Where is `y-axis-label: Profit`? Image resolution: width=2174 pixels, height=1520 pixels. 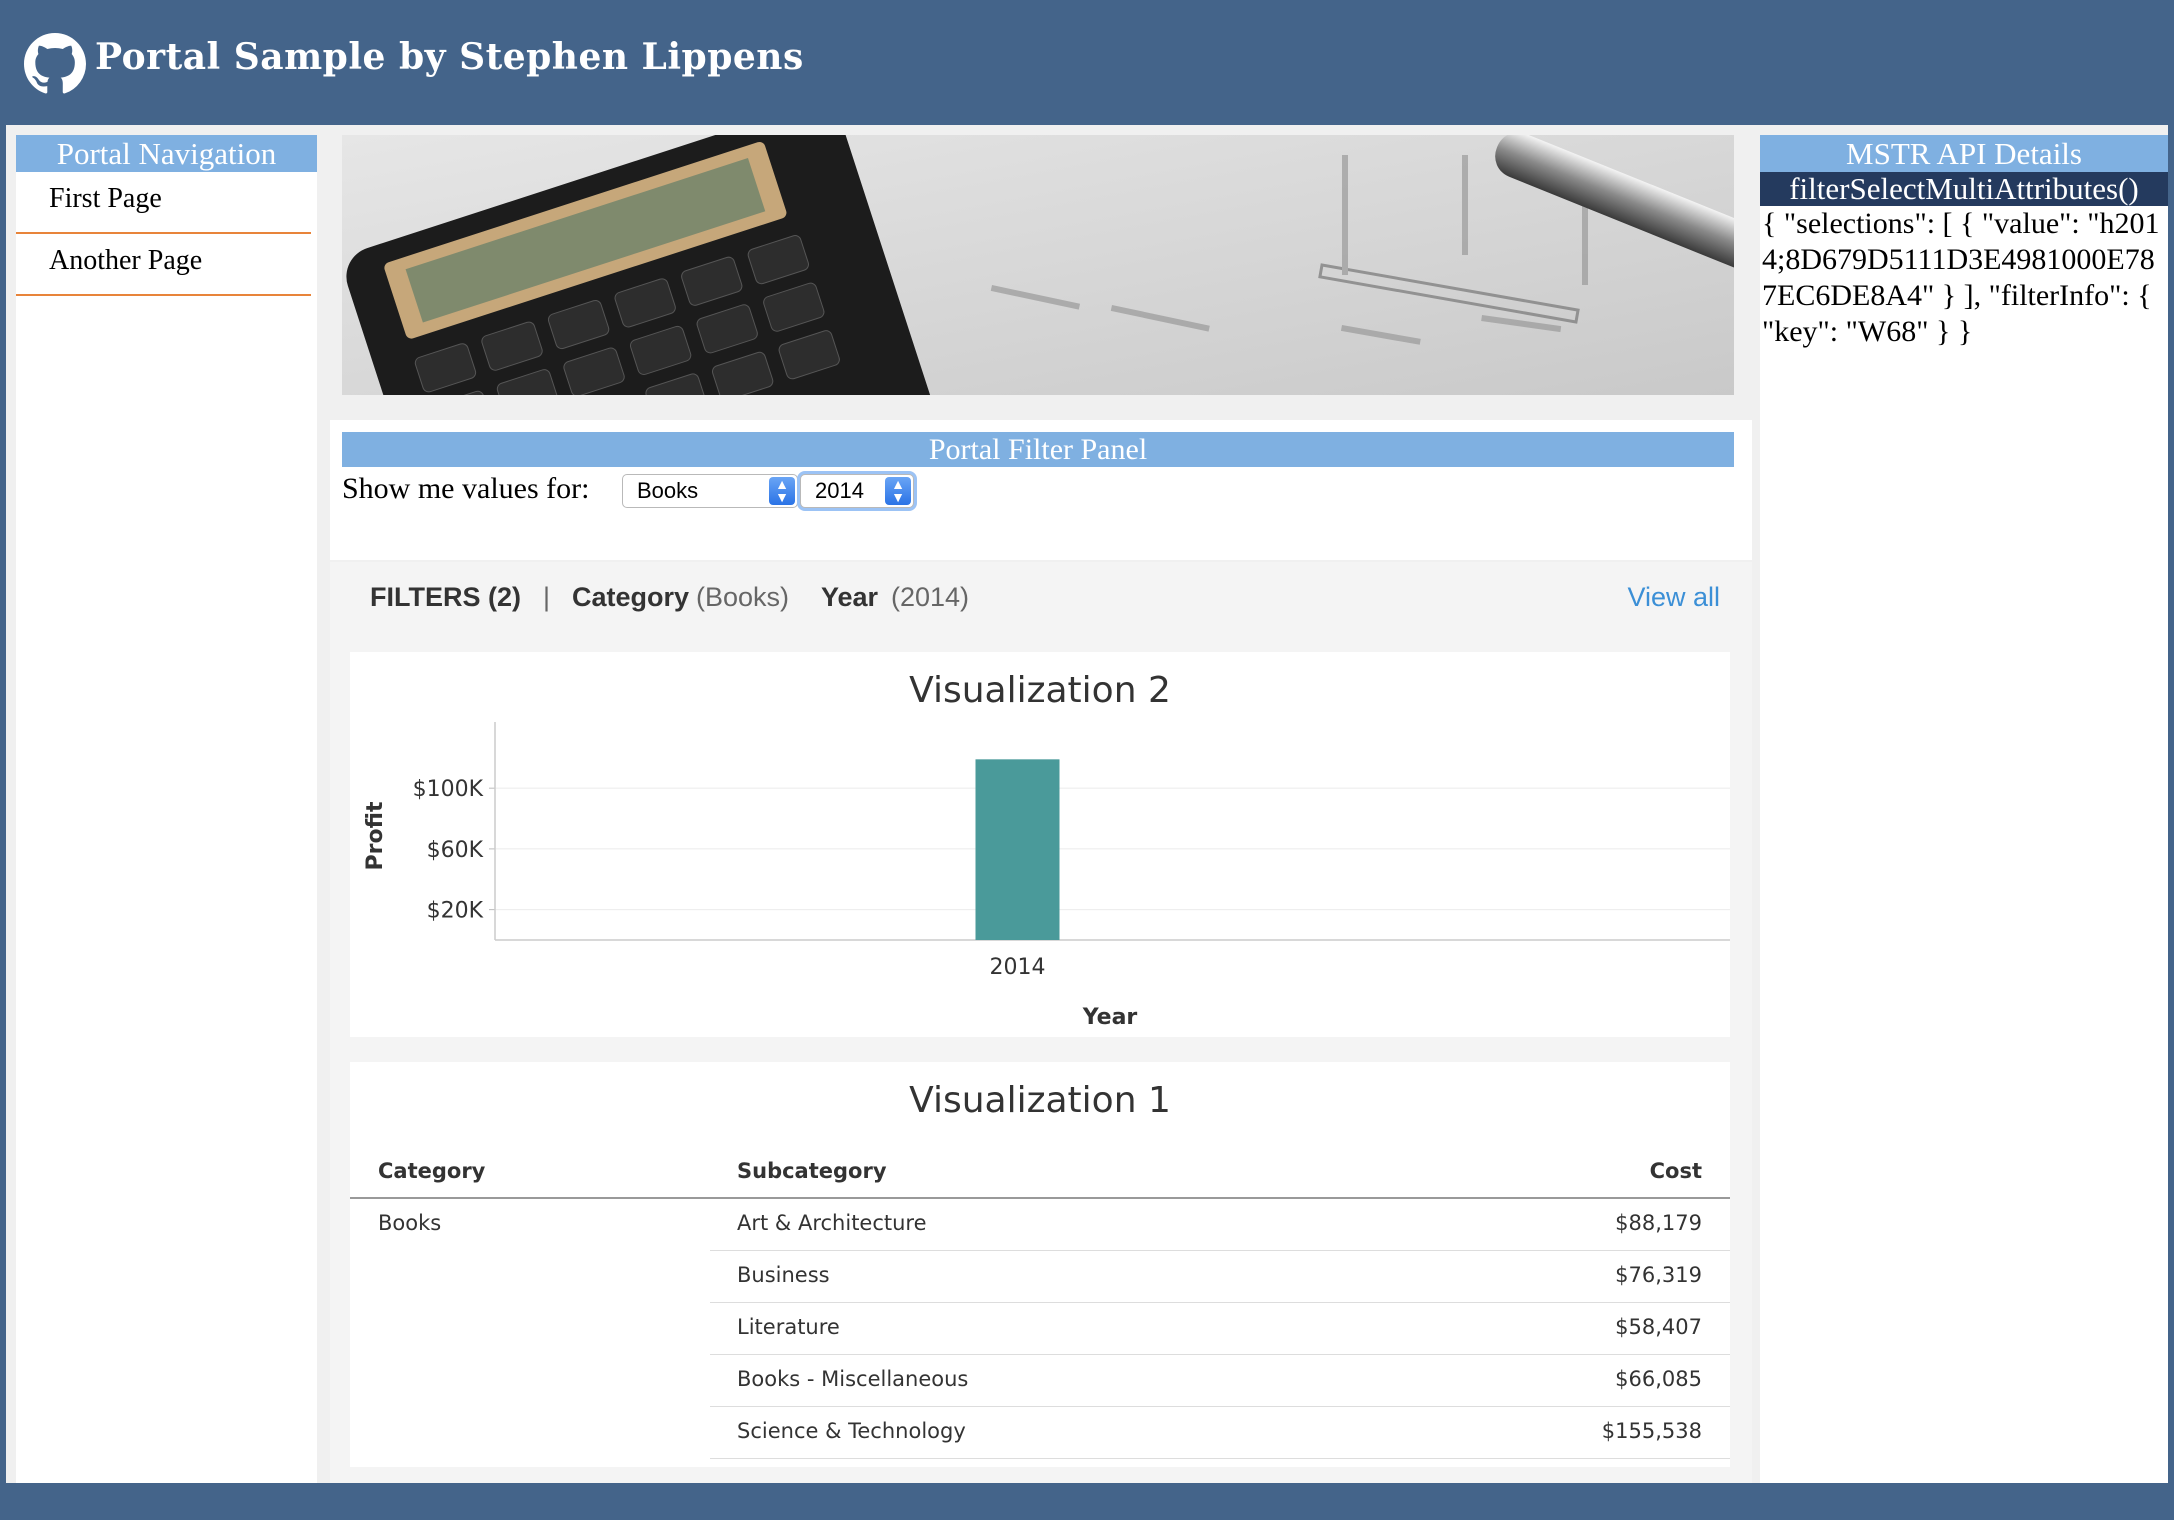 y-axis-label: Profit is located at coordinates (375, 835).